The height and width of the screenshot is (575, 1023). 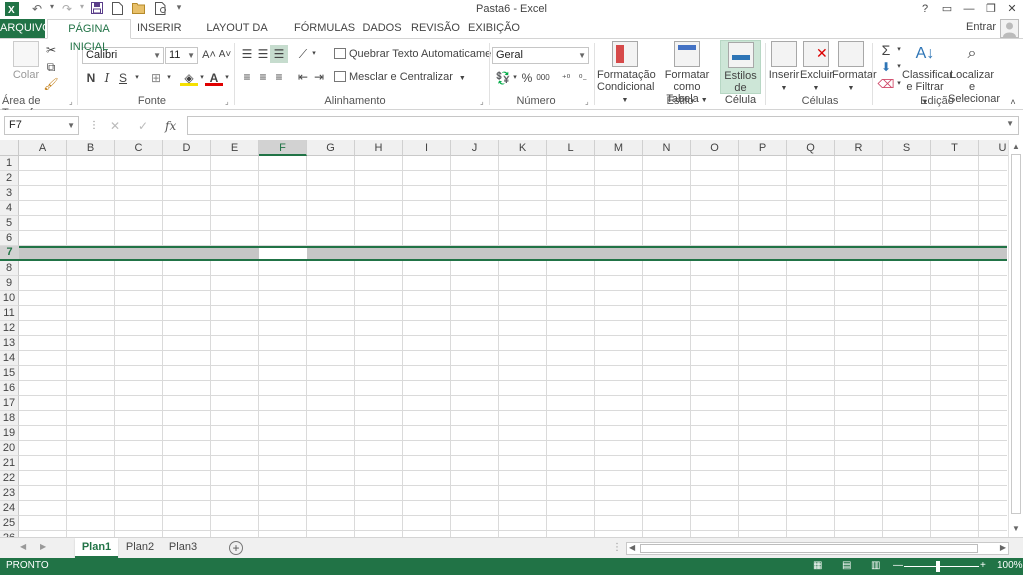 What do you see at coordinates (484, 102) in the screenshot?
I see `alignment-launcher-icon: ⌟` at bounding box center [484, 102].